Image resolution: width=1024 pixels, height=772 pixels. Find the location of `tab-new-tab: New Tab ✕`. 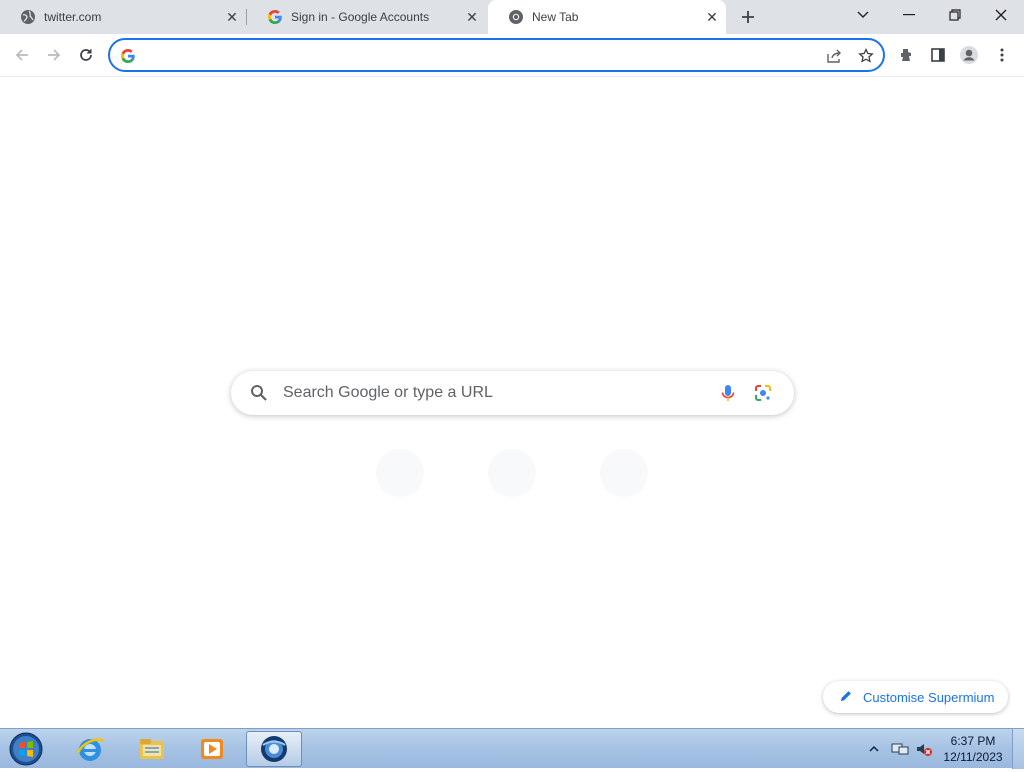

tab-new-tab: New Tab ✕ is located at coordinates (607, 17).